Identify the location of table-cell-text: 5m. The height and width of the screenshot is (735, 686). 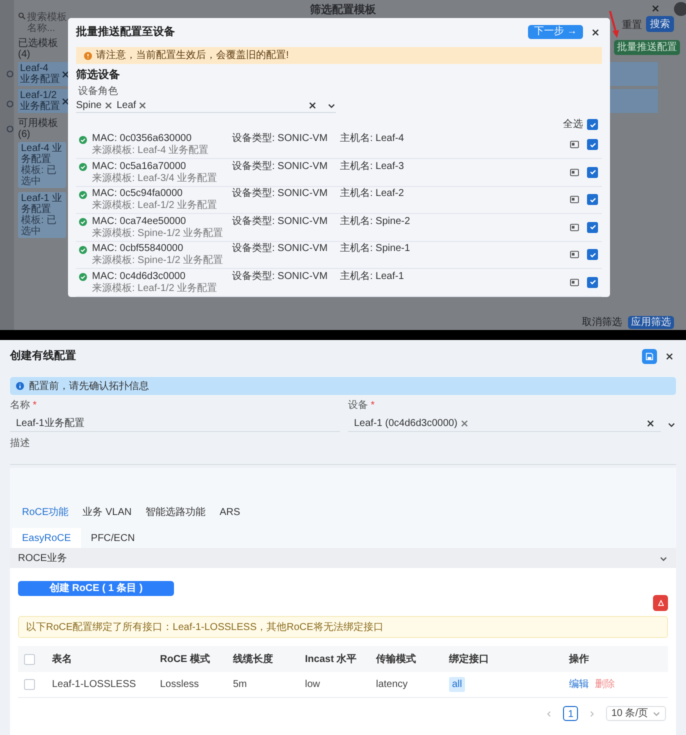
(240, 685).